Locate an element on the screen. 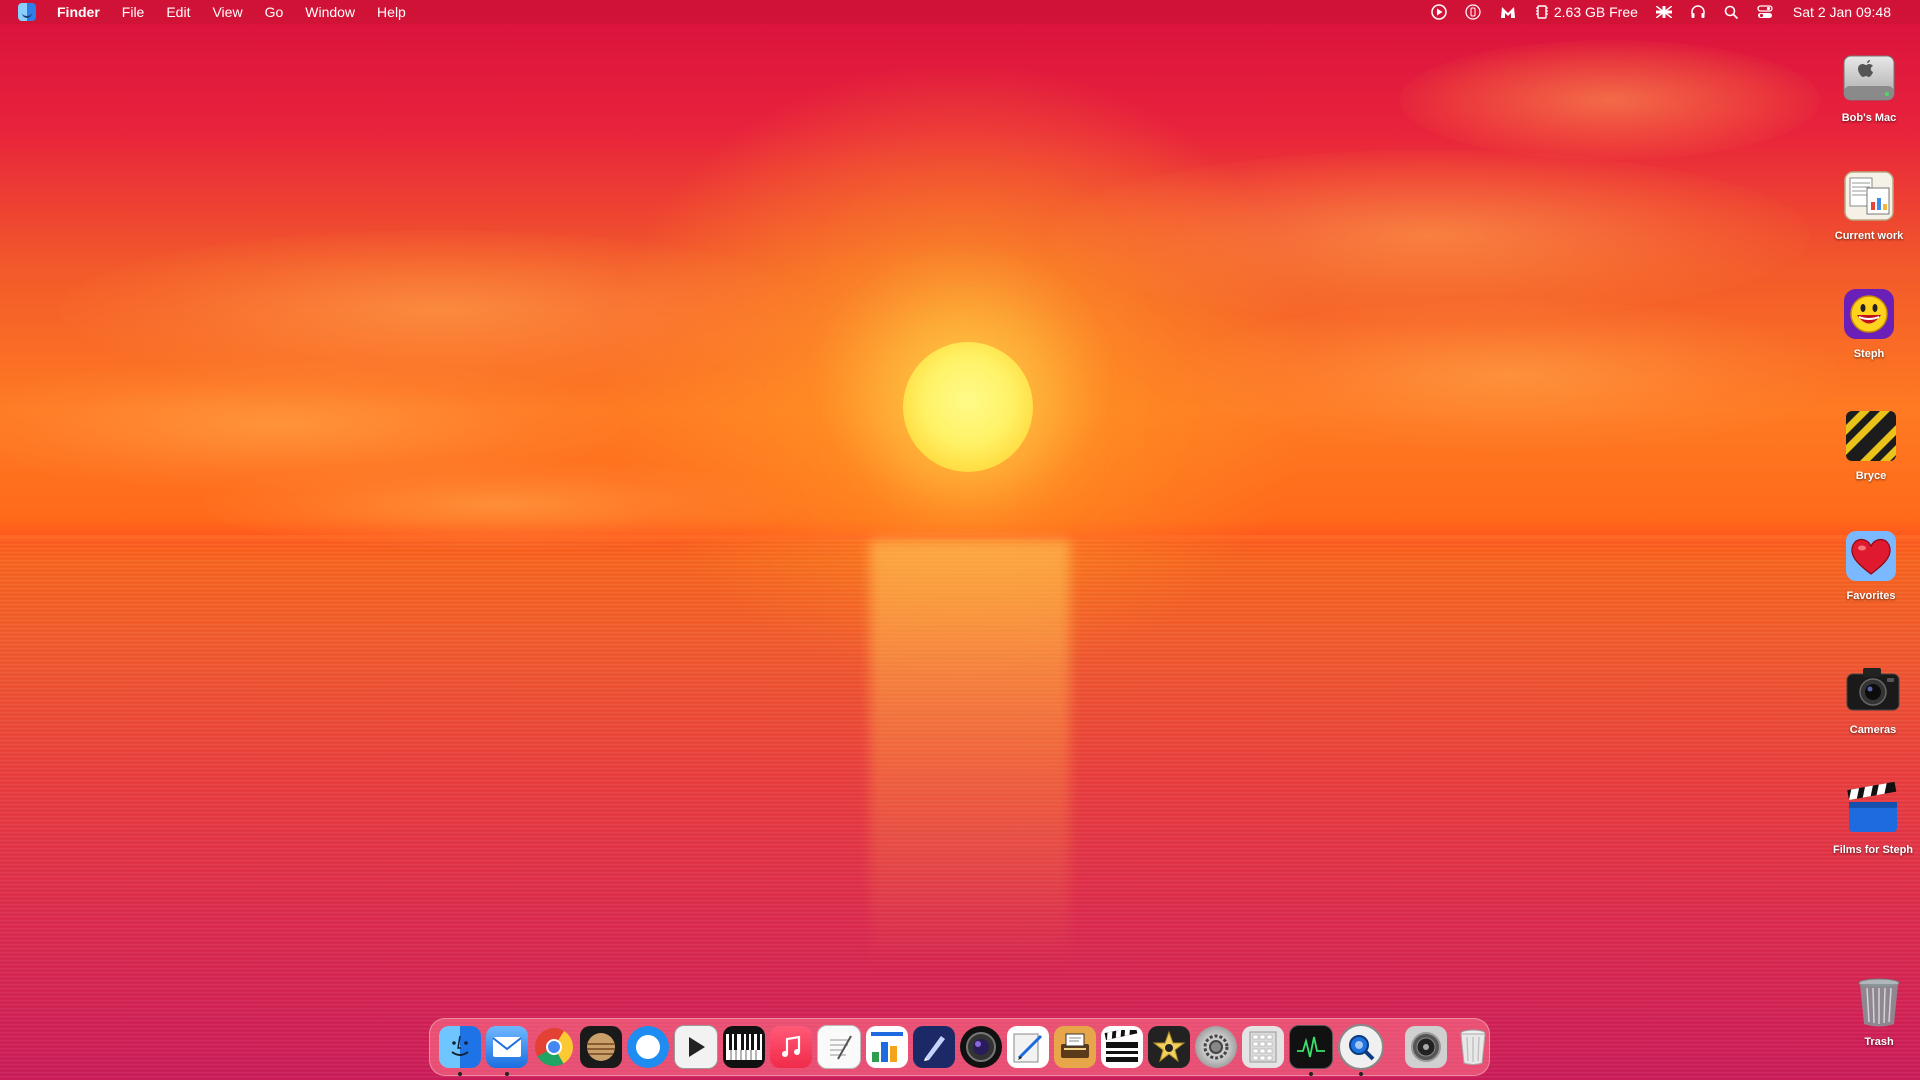 Image resolution: width=1920 pixels, height=1080 pixels. disk-free-label: 2.63 GB Free is located at coordinates (1595, 12).